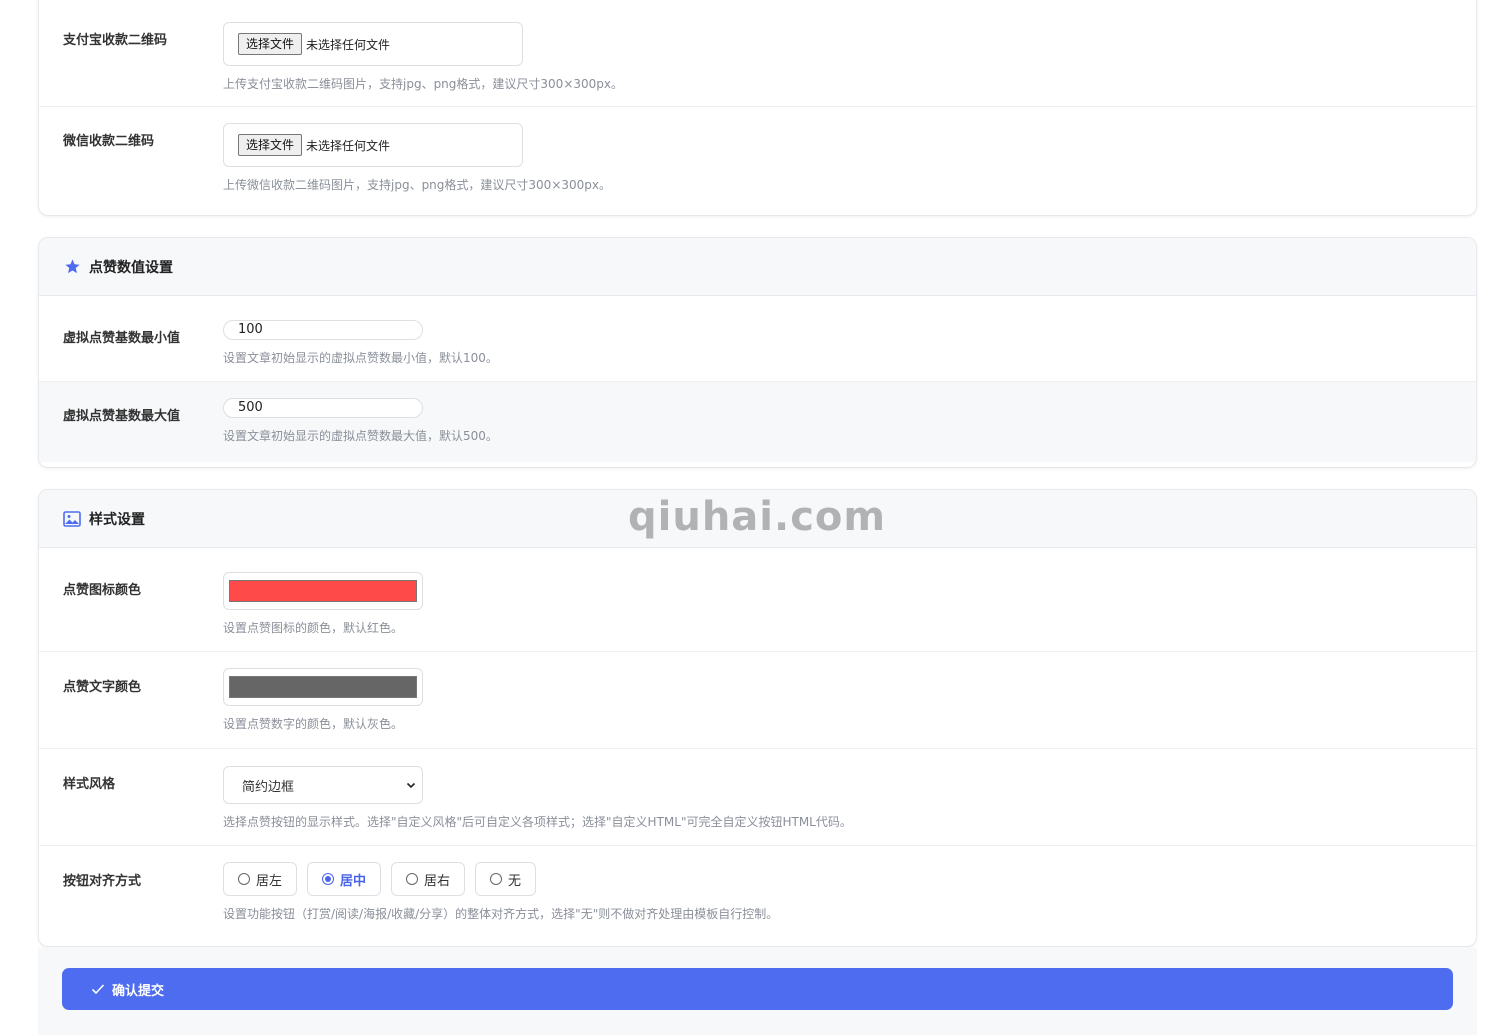  What do you see at coordinates (423, 84) in the screenshot?
I see `alipay-qr-description: 上传支付宝收款二维码图片，支持jpg、png格式，建议尺寸300×300px。` at bounding box center [423, 84].